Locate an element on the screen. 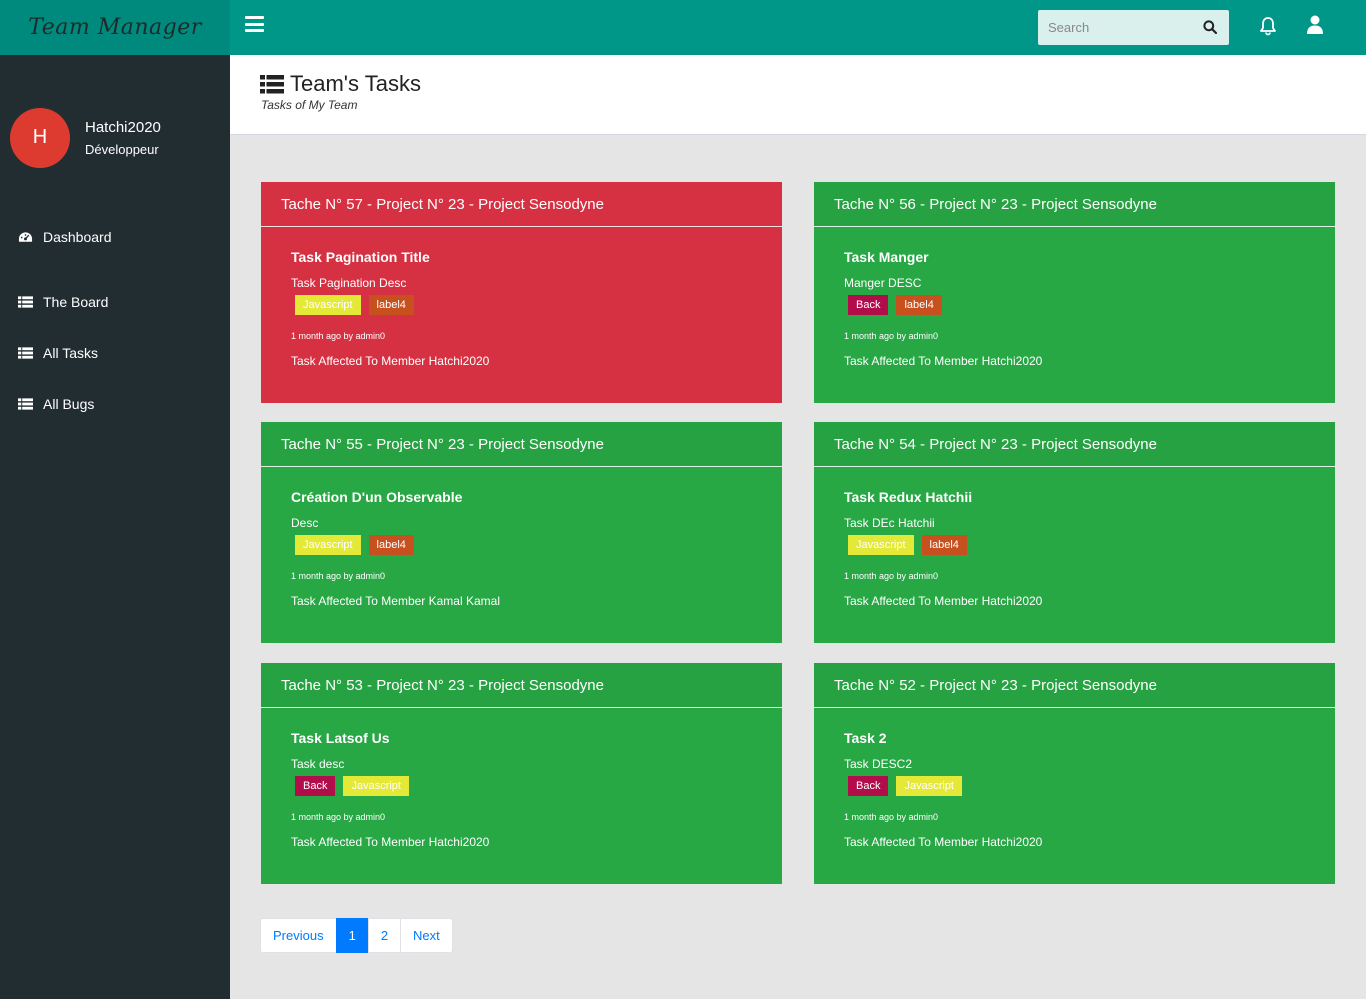  task-title: Task Redux Hatchii is located at coordinates (908, 497).